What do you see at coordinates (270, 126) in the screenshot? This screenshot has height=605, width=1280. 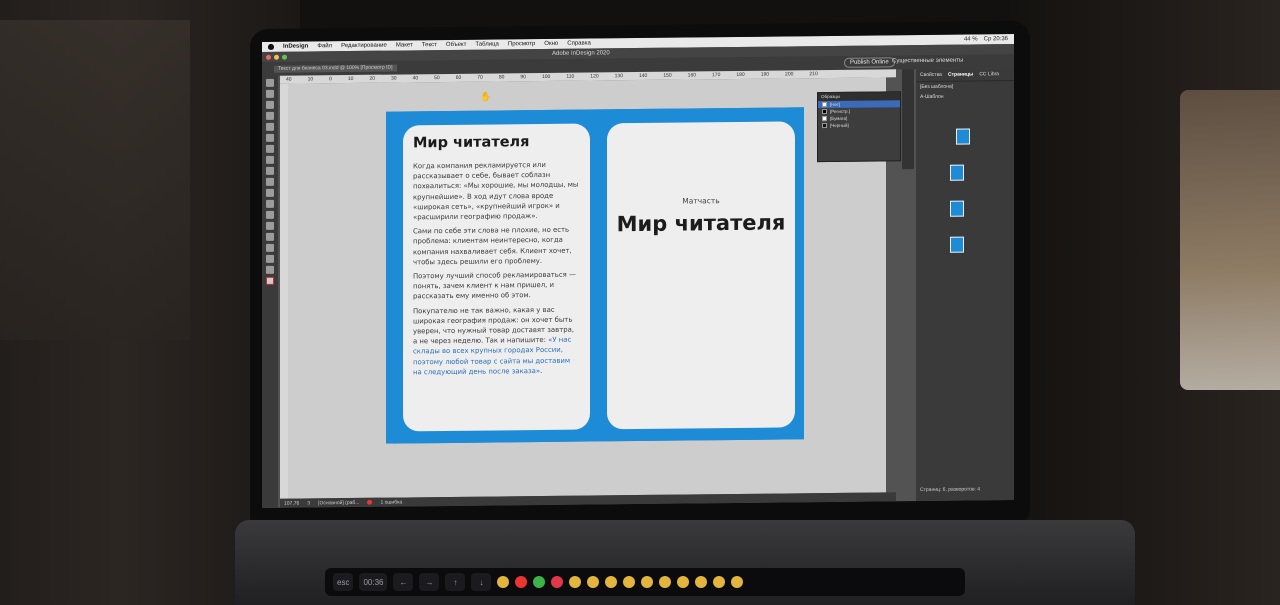 I see `content-collector-icon` at bounding box center [270, 126].